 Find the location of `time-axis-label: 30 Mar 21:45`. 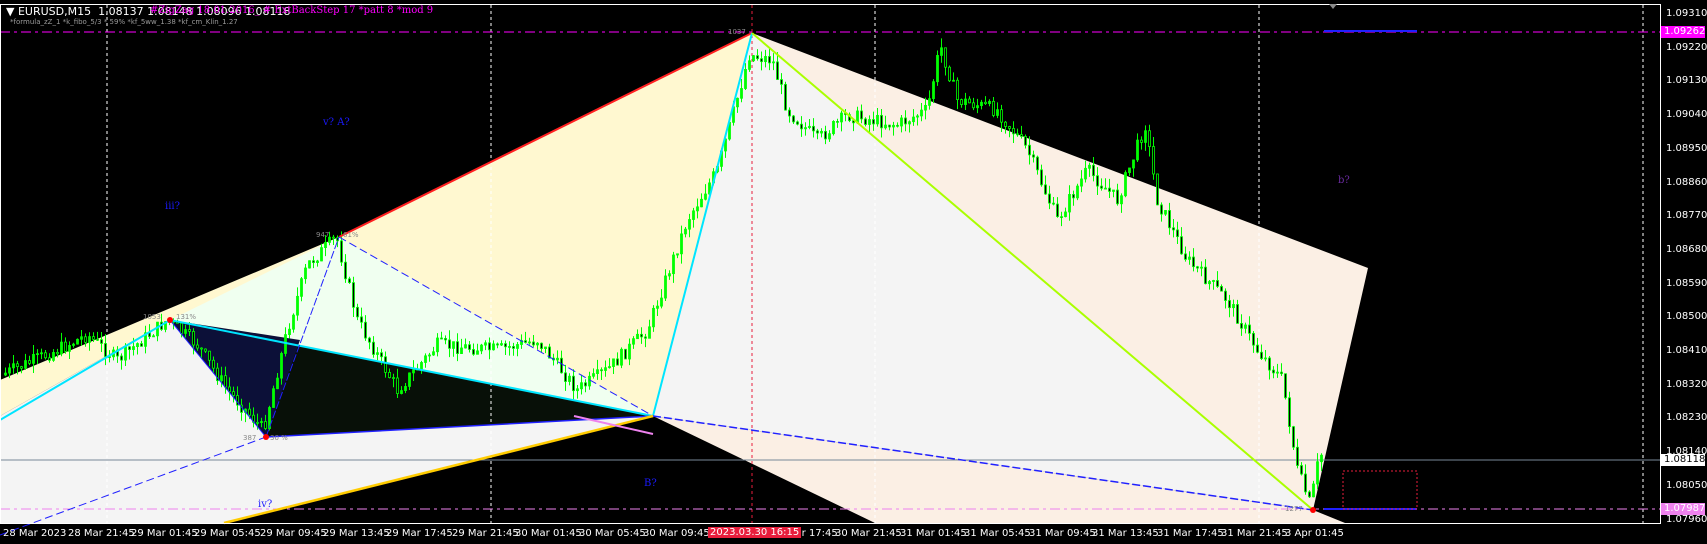

time-axis-label: 30 Mar 21:45 is located at coordinates (868, 533).